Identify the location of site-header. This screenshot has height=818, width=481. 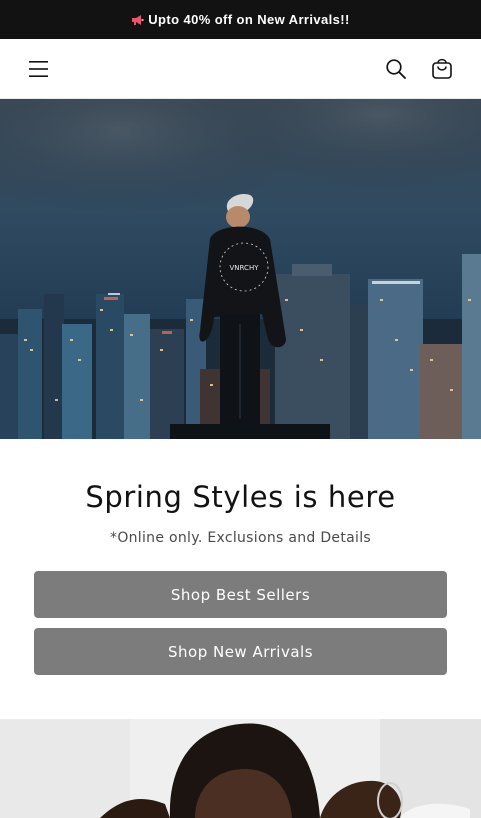
(240, 69).